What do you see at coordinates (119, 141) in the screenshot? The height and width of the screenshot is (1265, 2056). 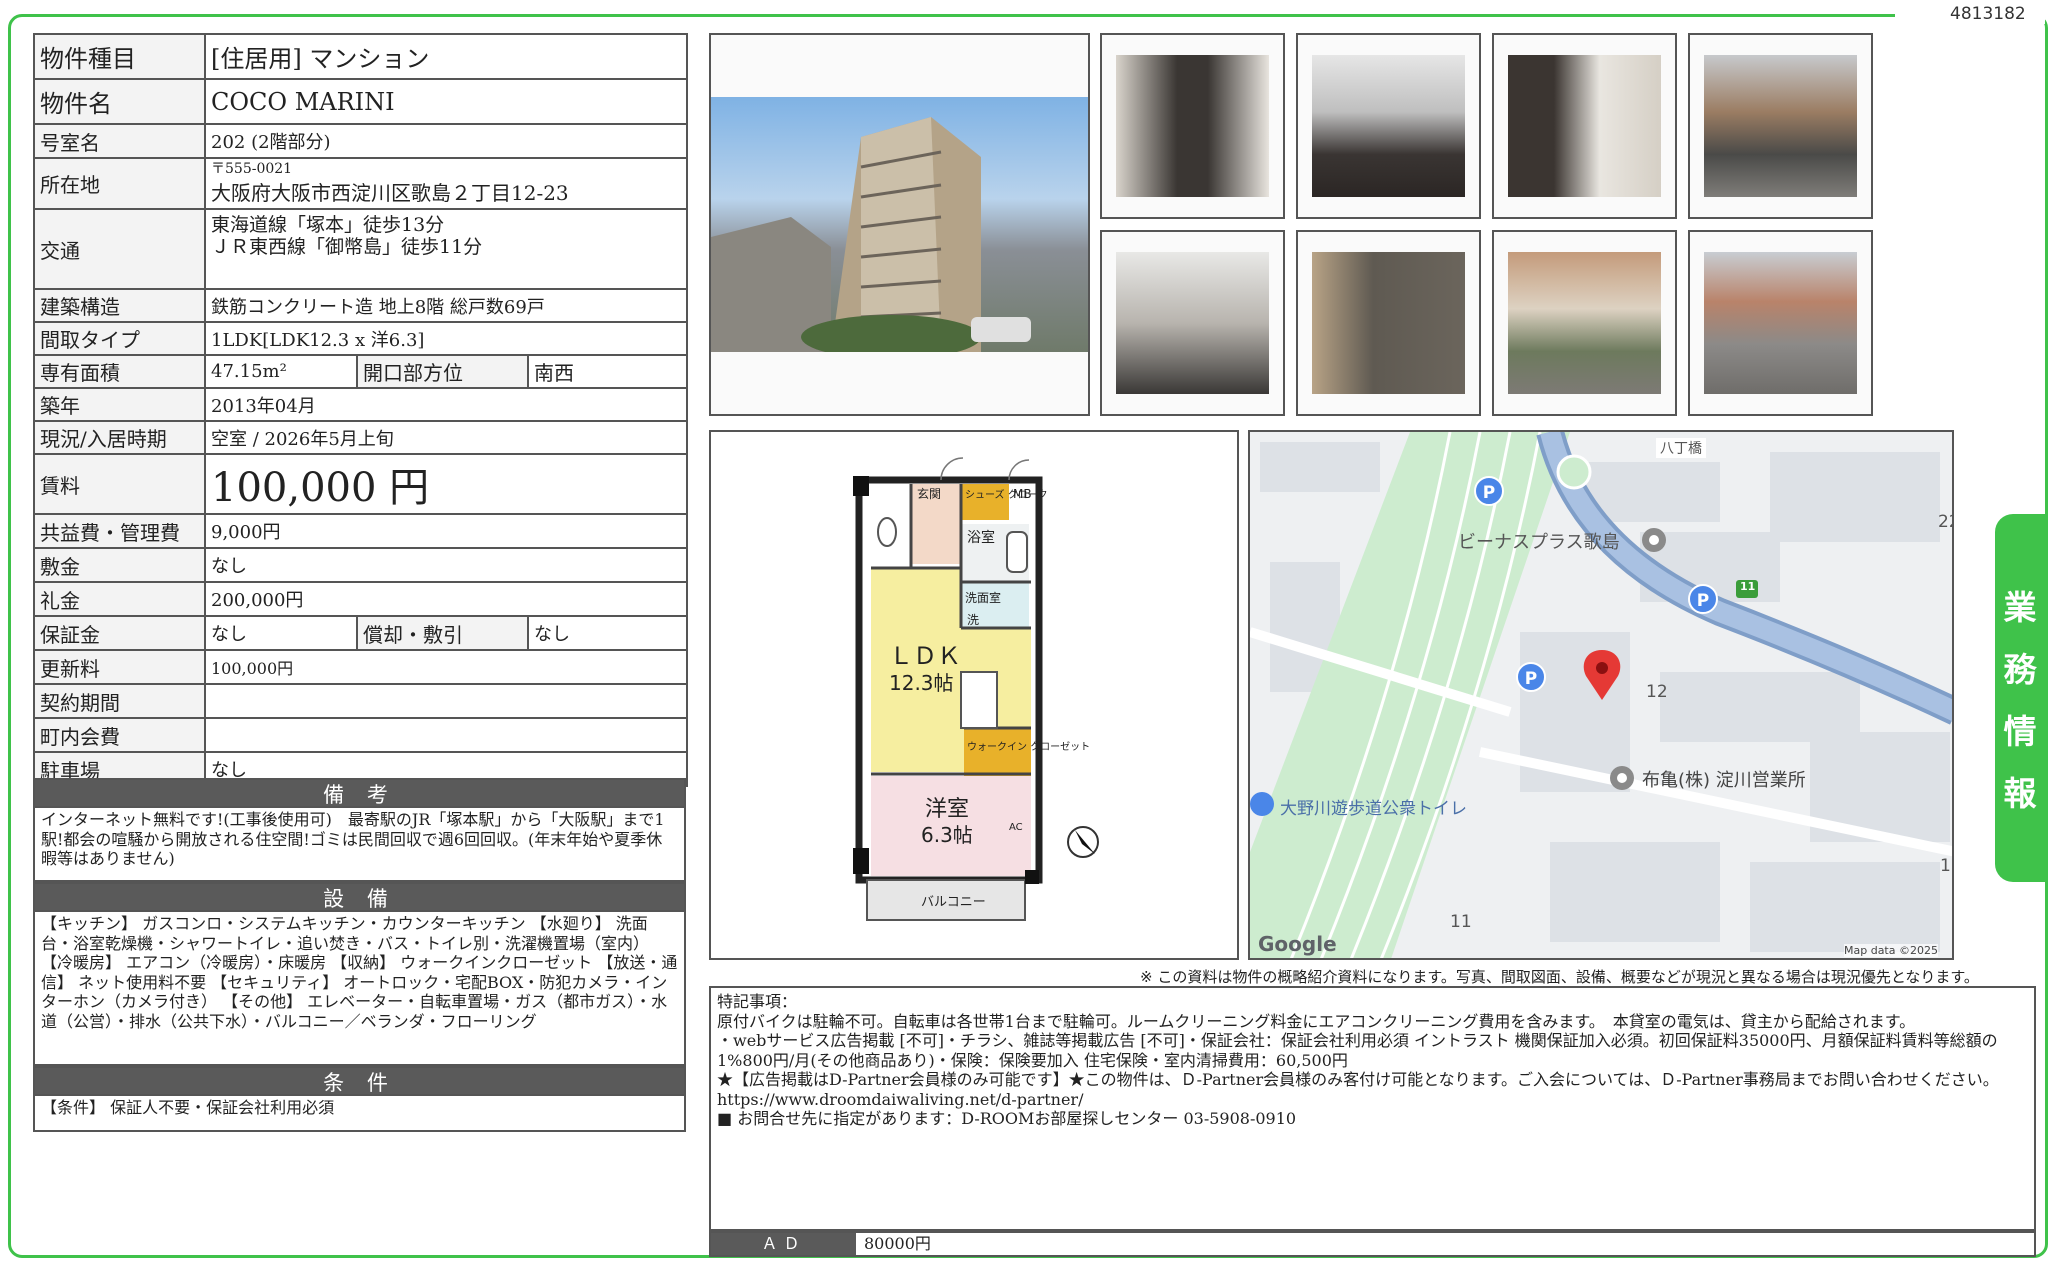 I see `room-label: 号室名` at bounding box center [119, 141].